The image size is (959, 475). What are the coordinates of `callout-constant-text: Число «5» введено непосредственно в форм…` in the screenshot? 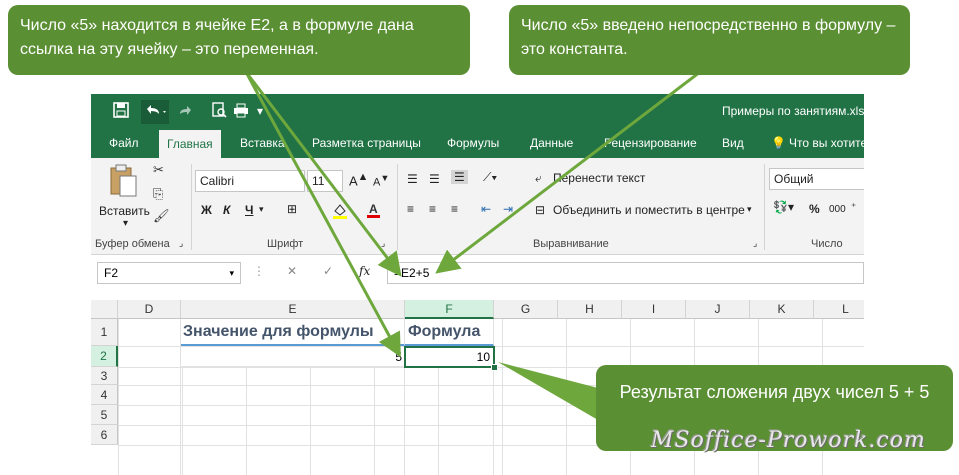 It's located at (708, 37).